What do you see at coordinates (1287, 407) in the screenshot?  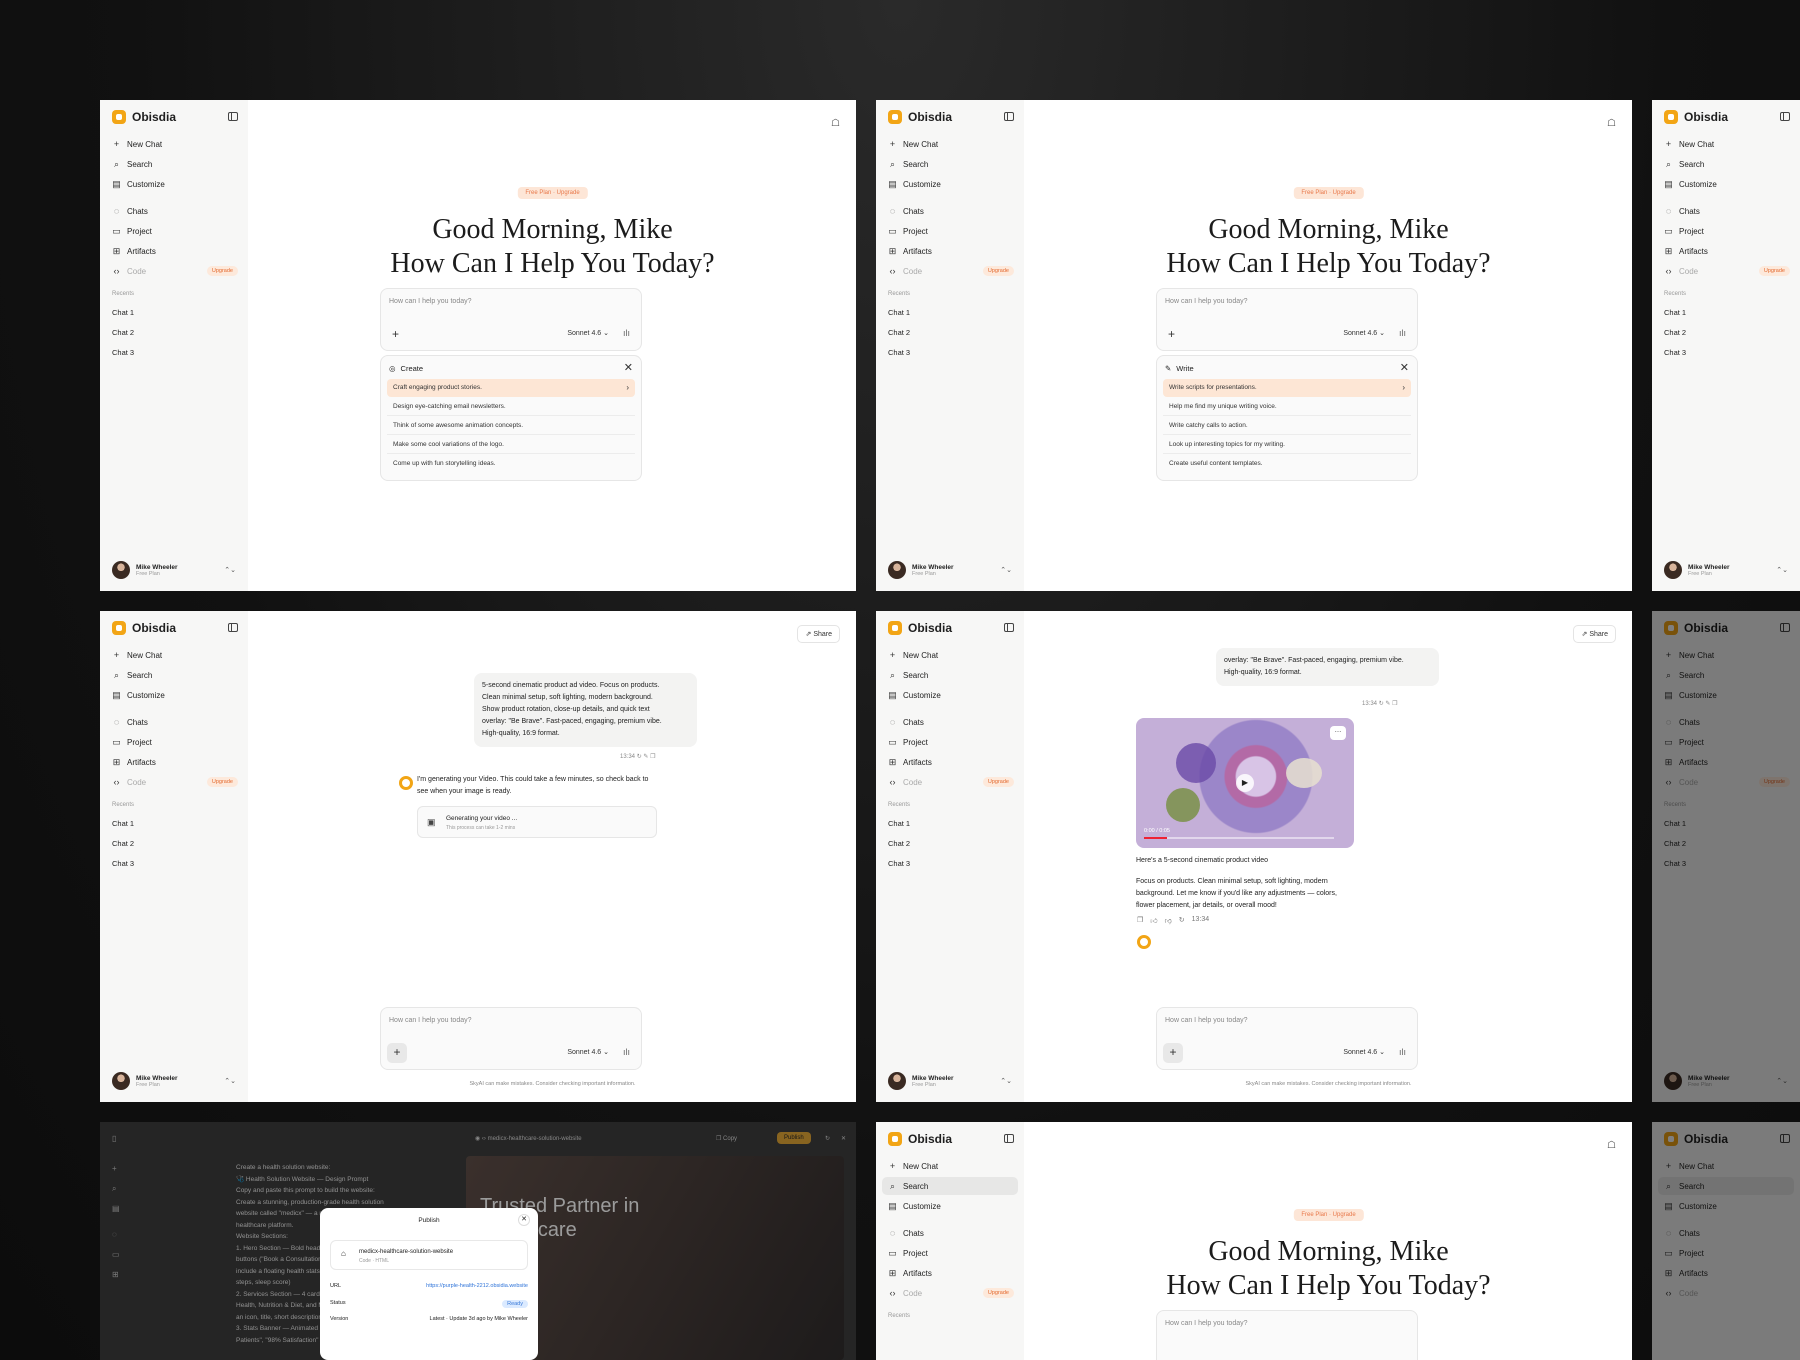 I see `suggestion-item: Help me find my unique writing voice.` at bounding box center [1287, 407].